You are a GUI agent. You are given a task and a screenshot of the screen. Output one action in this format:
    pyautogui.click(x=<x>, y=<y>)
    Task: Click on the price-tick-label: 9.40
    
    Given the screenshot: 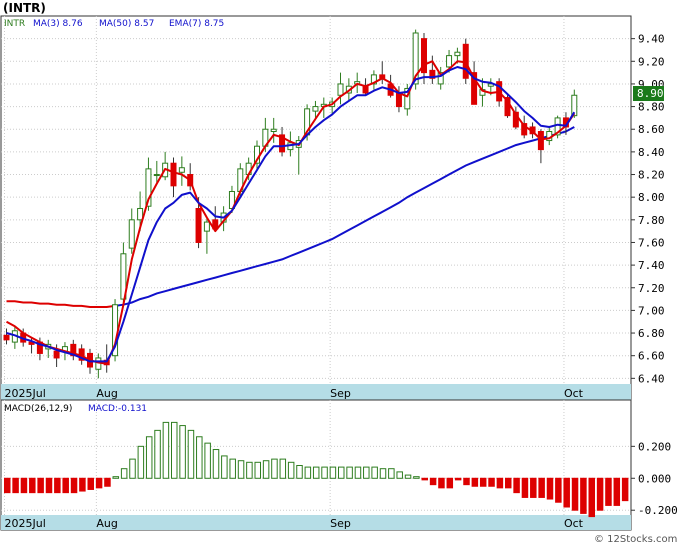 What is the action you would take?
    pyautogui.click(x=651, y=39)
    